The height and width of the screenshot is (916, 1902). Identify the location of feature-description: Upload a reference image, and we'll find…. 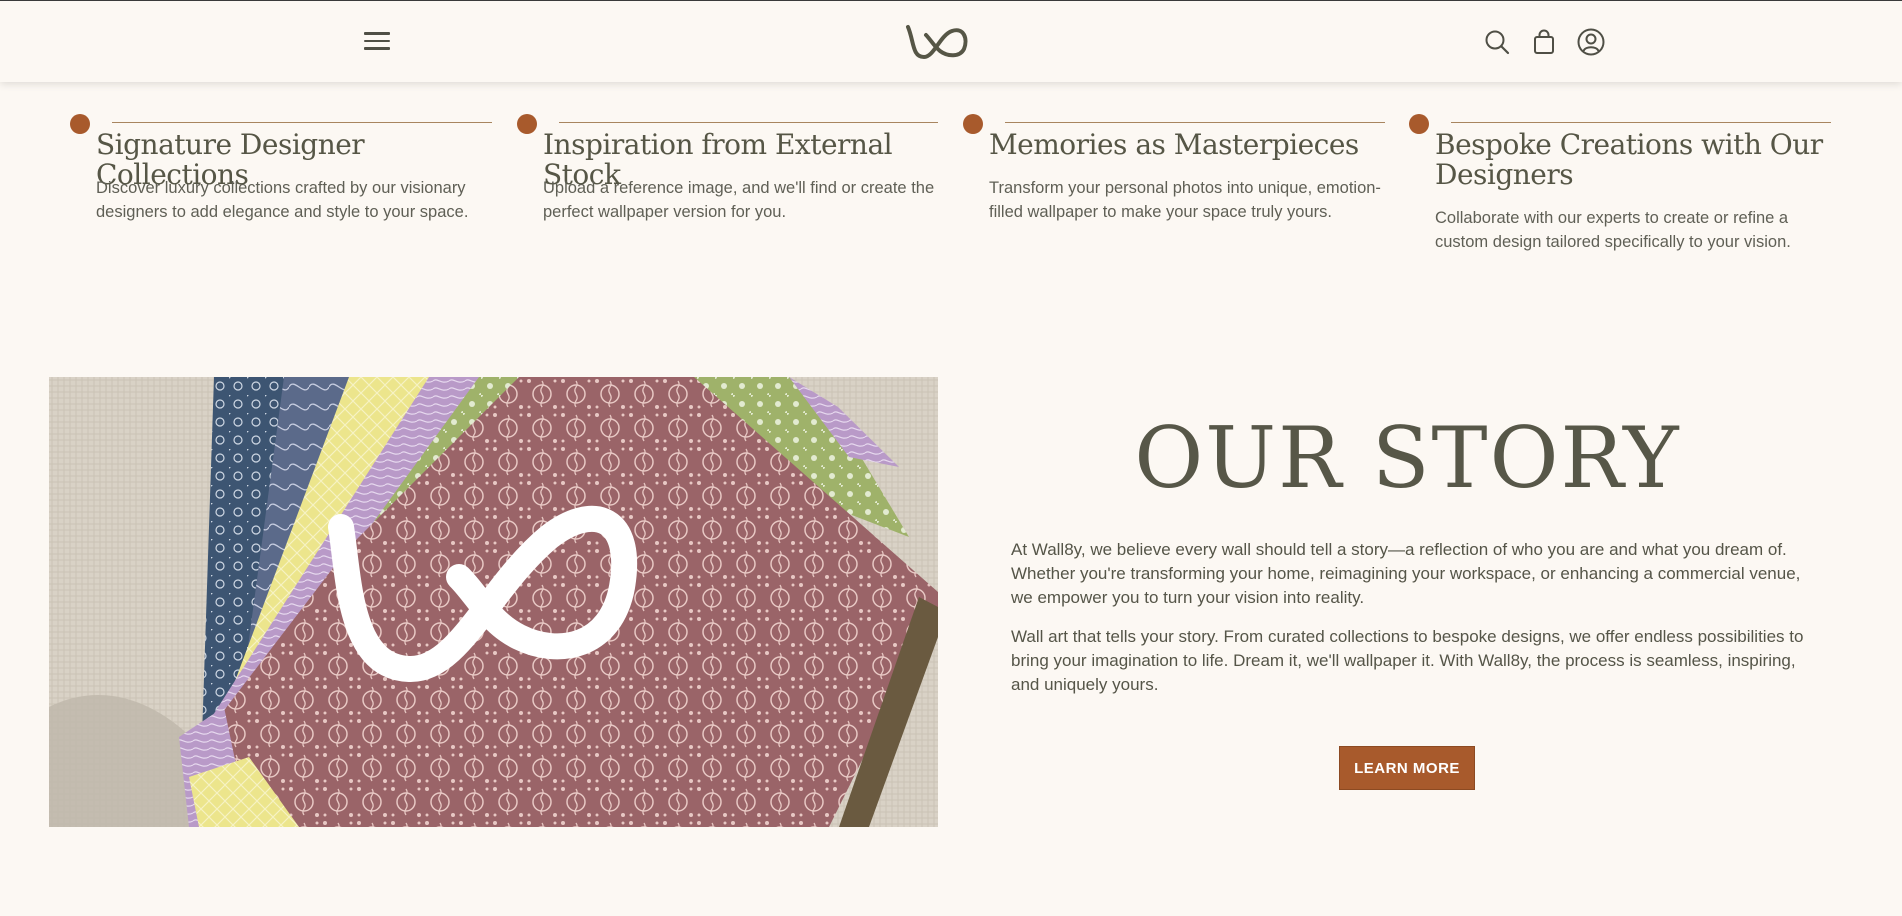
(739, 200).